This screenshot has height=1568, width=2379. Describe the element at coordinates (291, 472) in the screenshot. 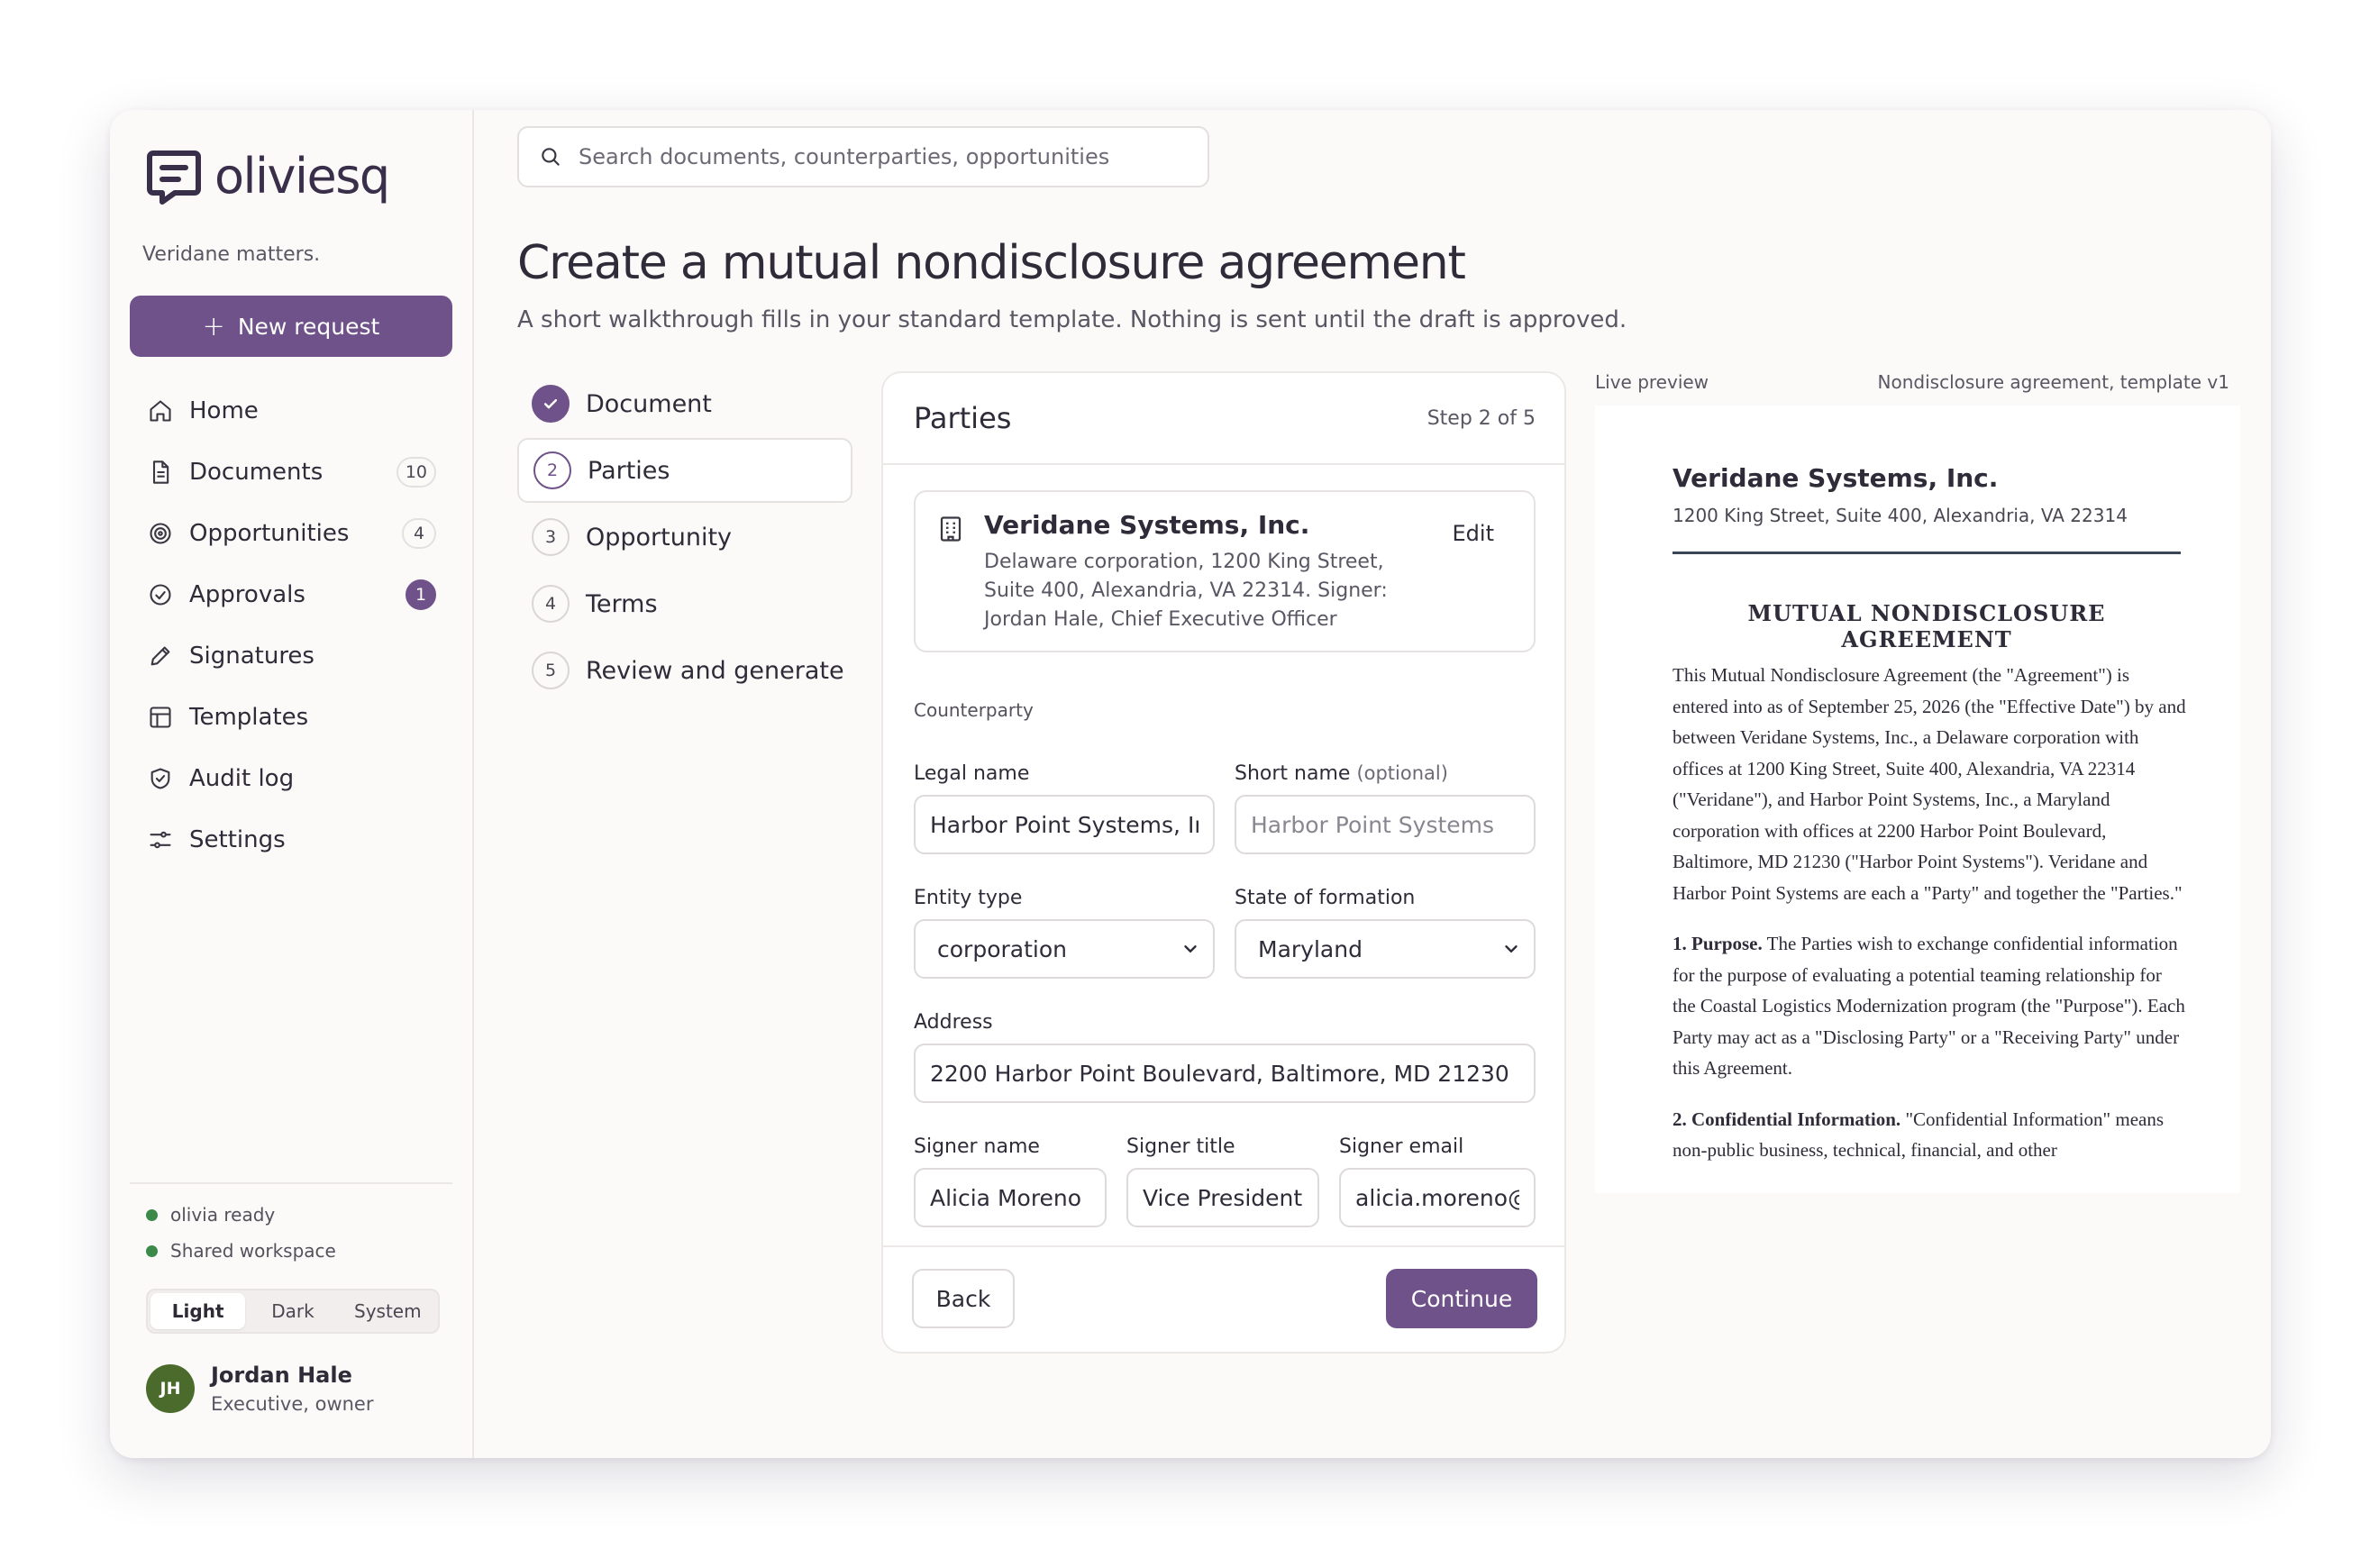

I see `sidebar-item-documents: Documents 10` at that location.